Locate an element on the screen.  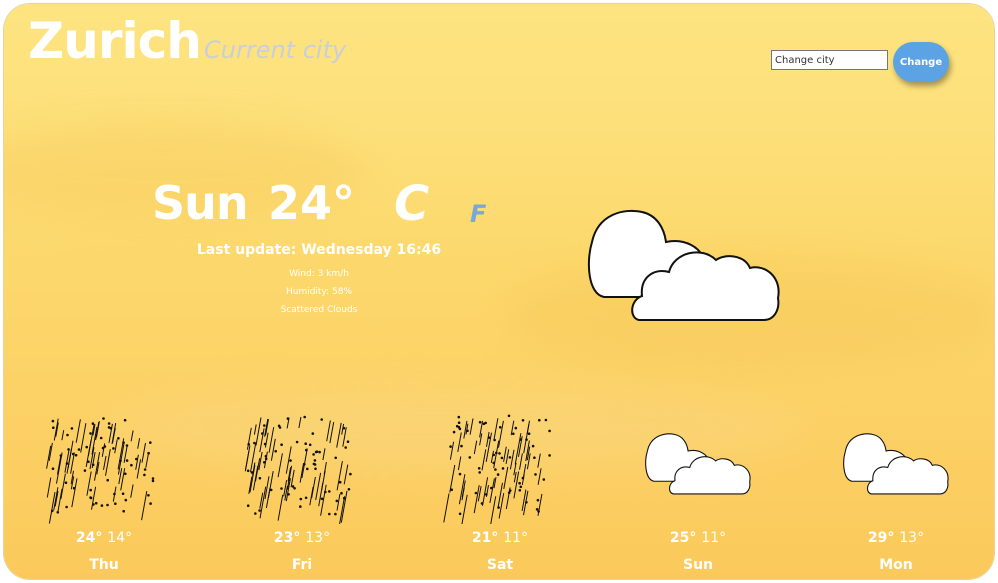
description-info: Scattered Clouds is located at coordinates (319, 310).